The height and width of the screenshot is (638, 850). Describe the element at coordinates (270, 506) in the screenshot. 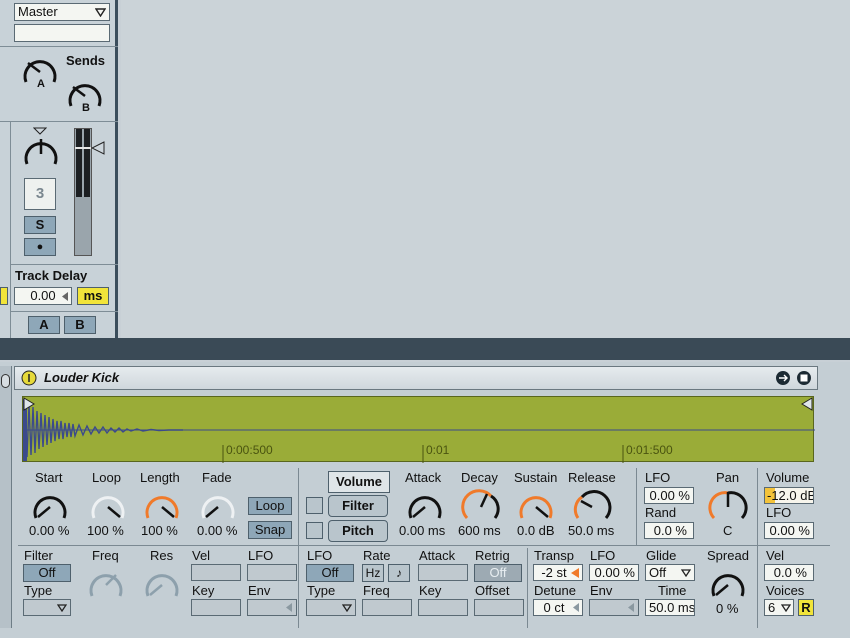

I see `loop-toggle-button: Loop` at that location.